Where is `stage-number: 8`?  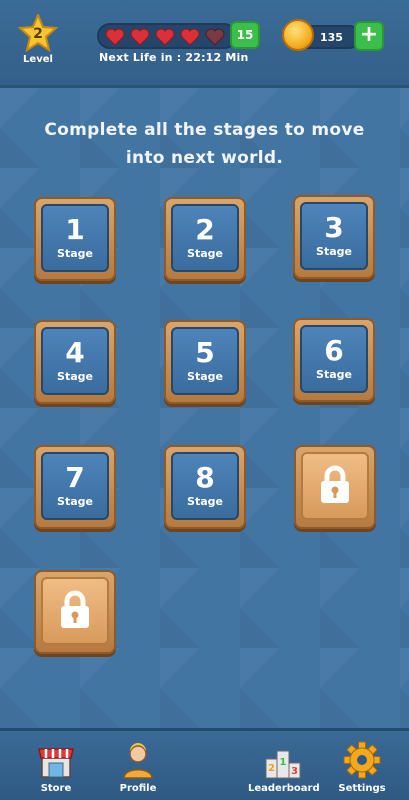 stage-number: 8 is located at coordinates (205, 477).